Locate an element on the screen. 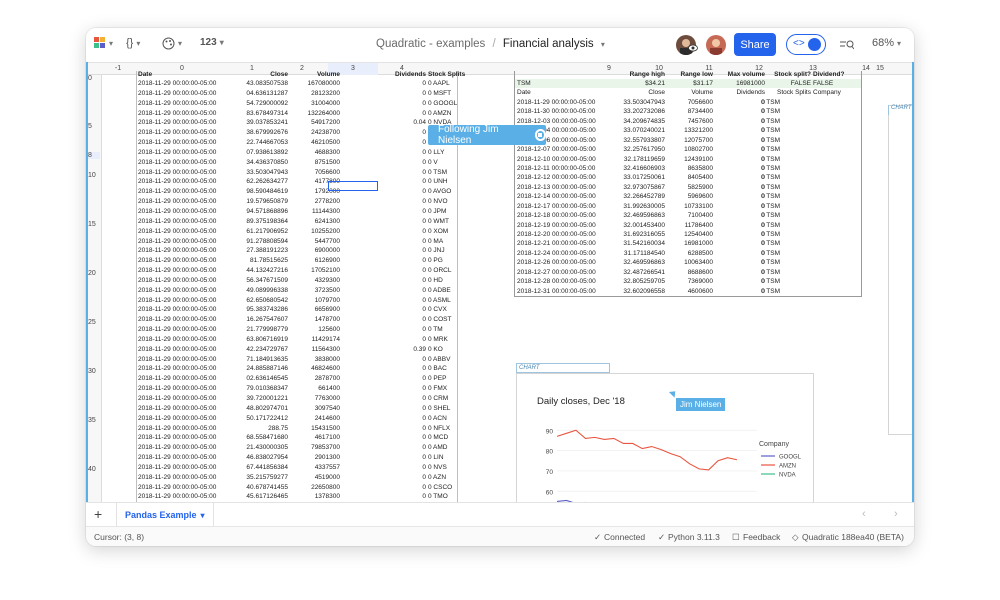 The image size is (1000, 600). table-cell: 2018-12-26 00:00:00-05:00 is located at coordinates (556, 262).